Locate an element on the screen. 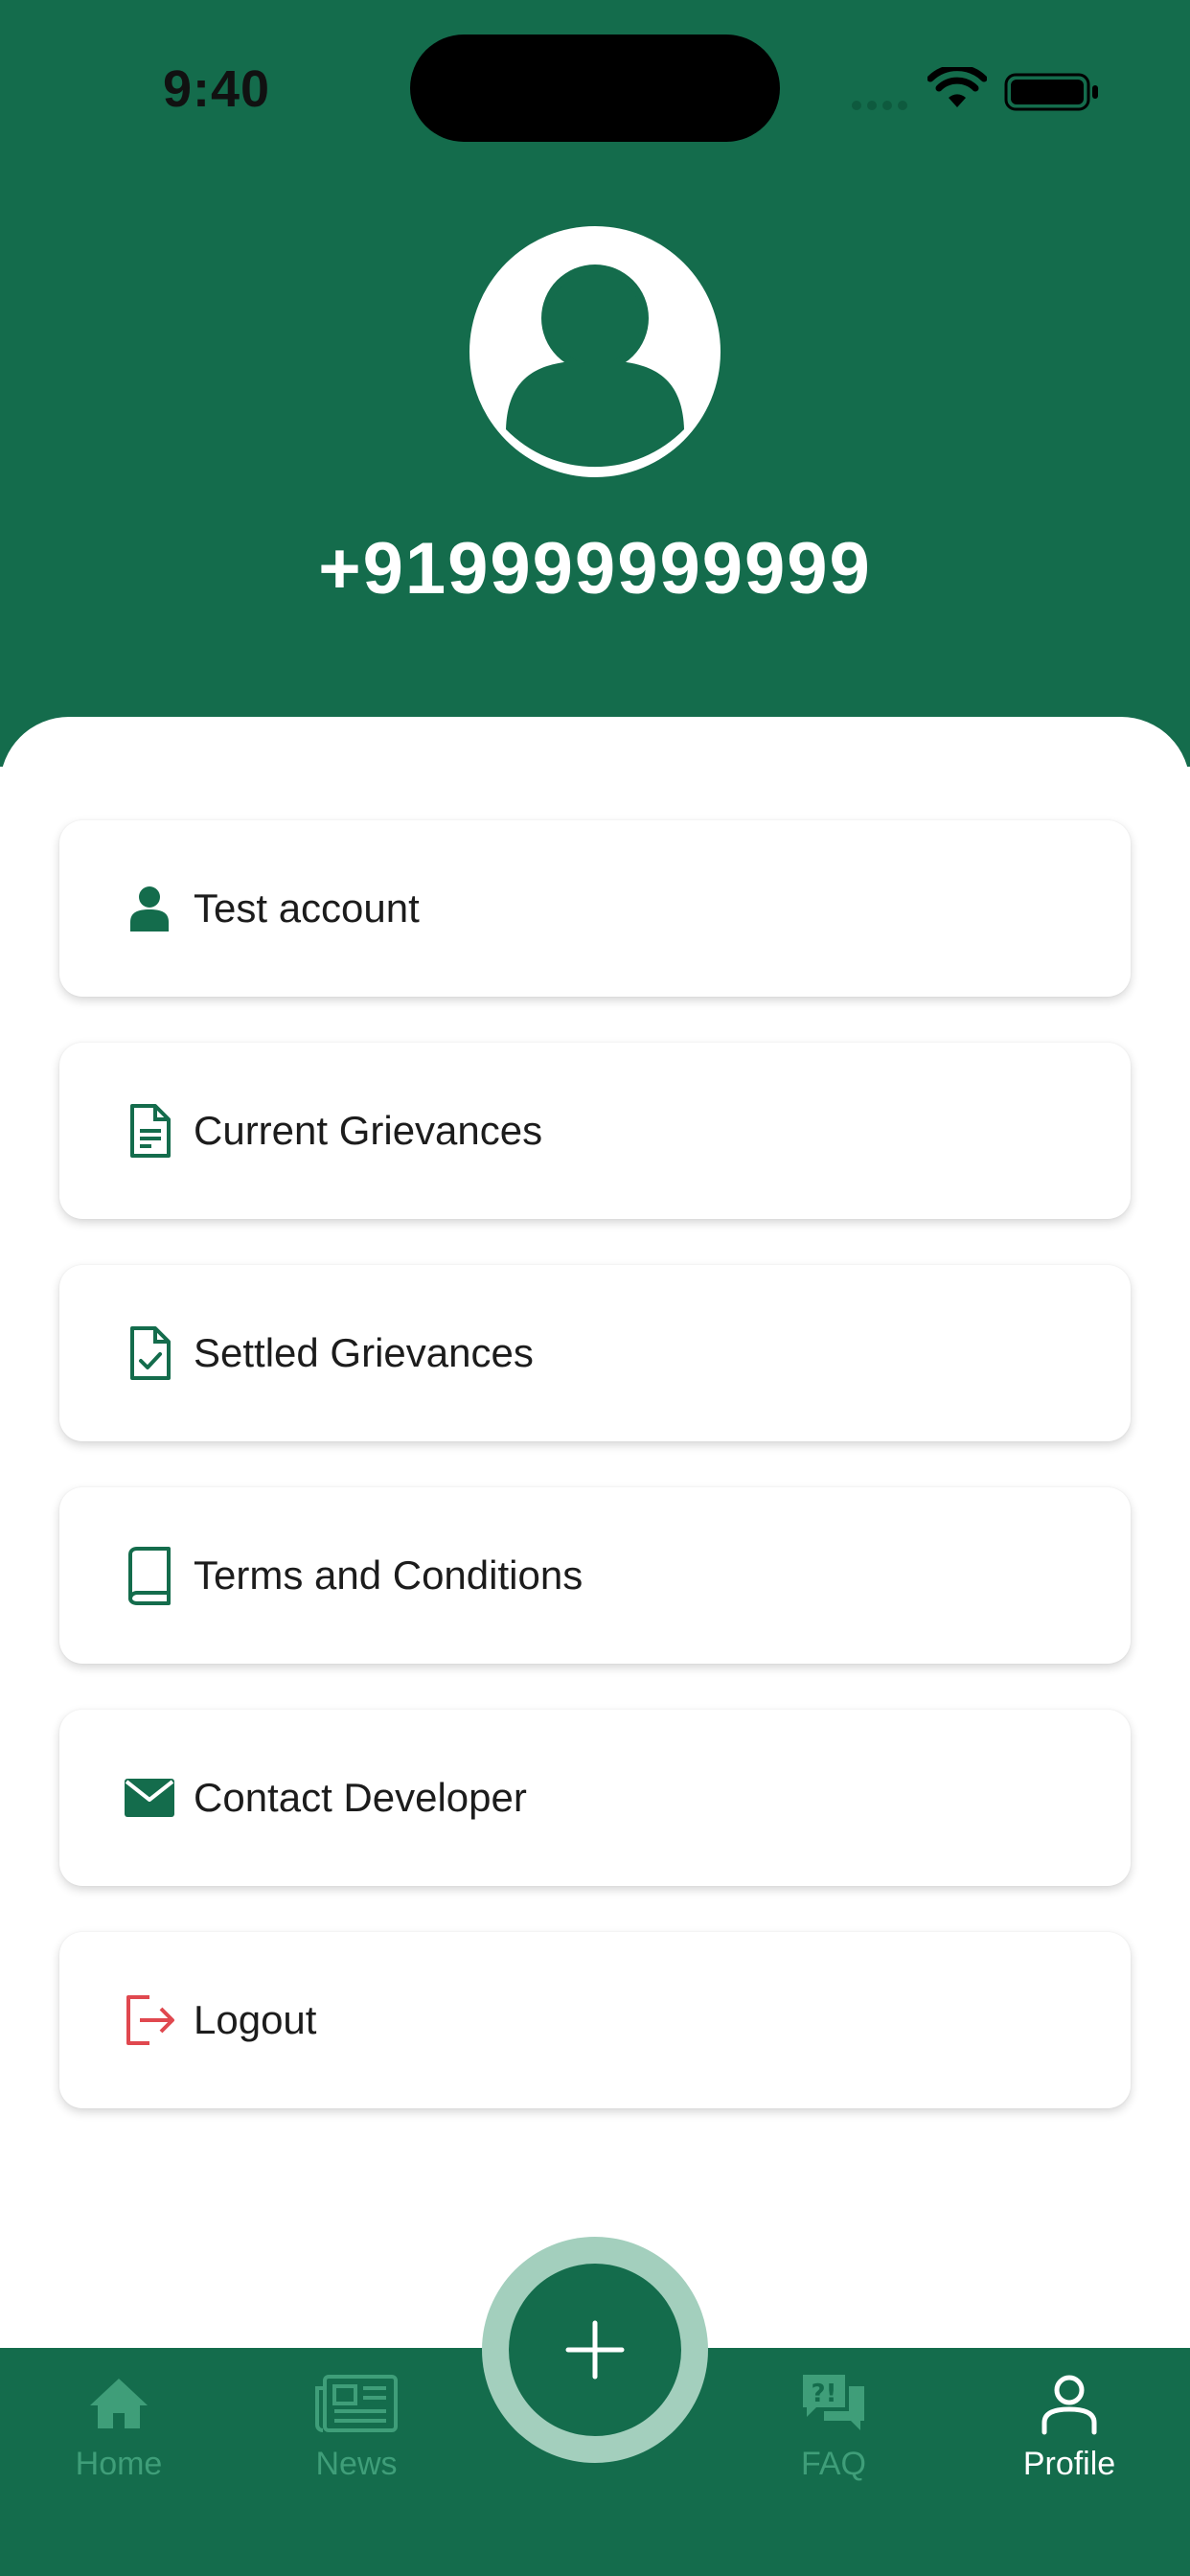  status-time: 9:40 is located at coordinates (217, 89).